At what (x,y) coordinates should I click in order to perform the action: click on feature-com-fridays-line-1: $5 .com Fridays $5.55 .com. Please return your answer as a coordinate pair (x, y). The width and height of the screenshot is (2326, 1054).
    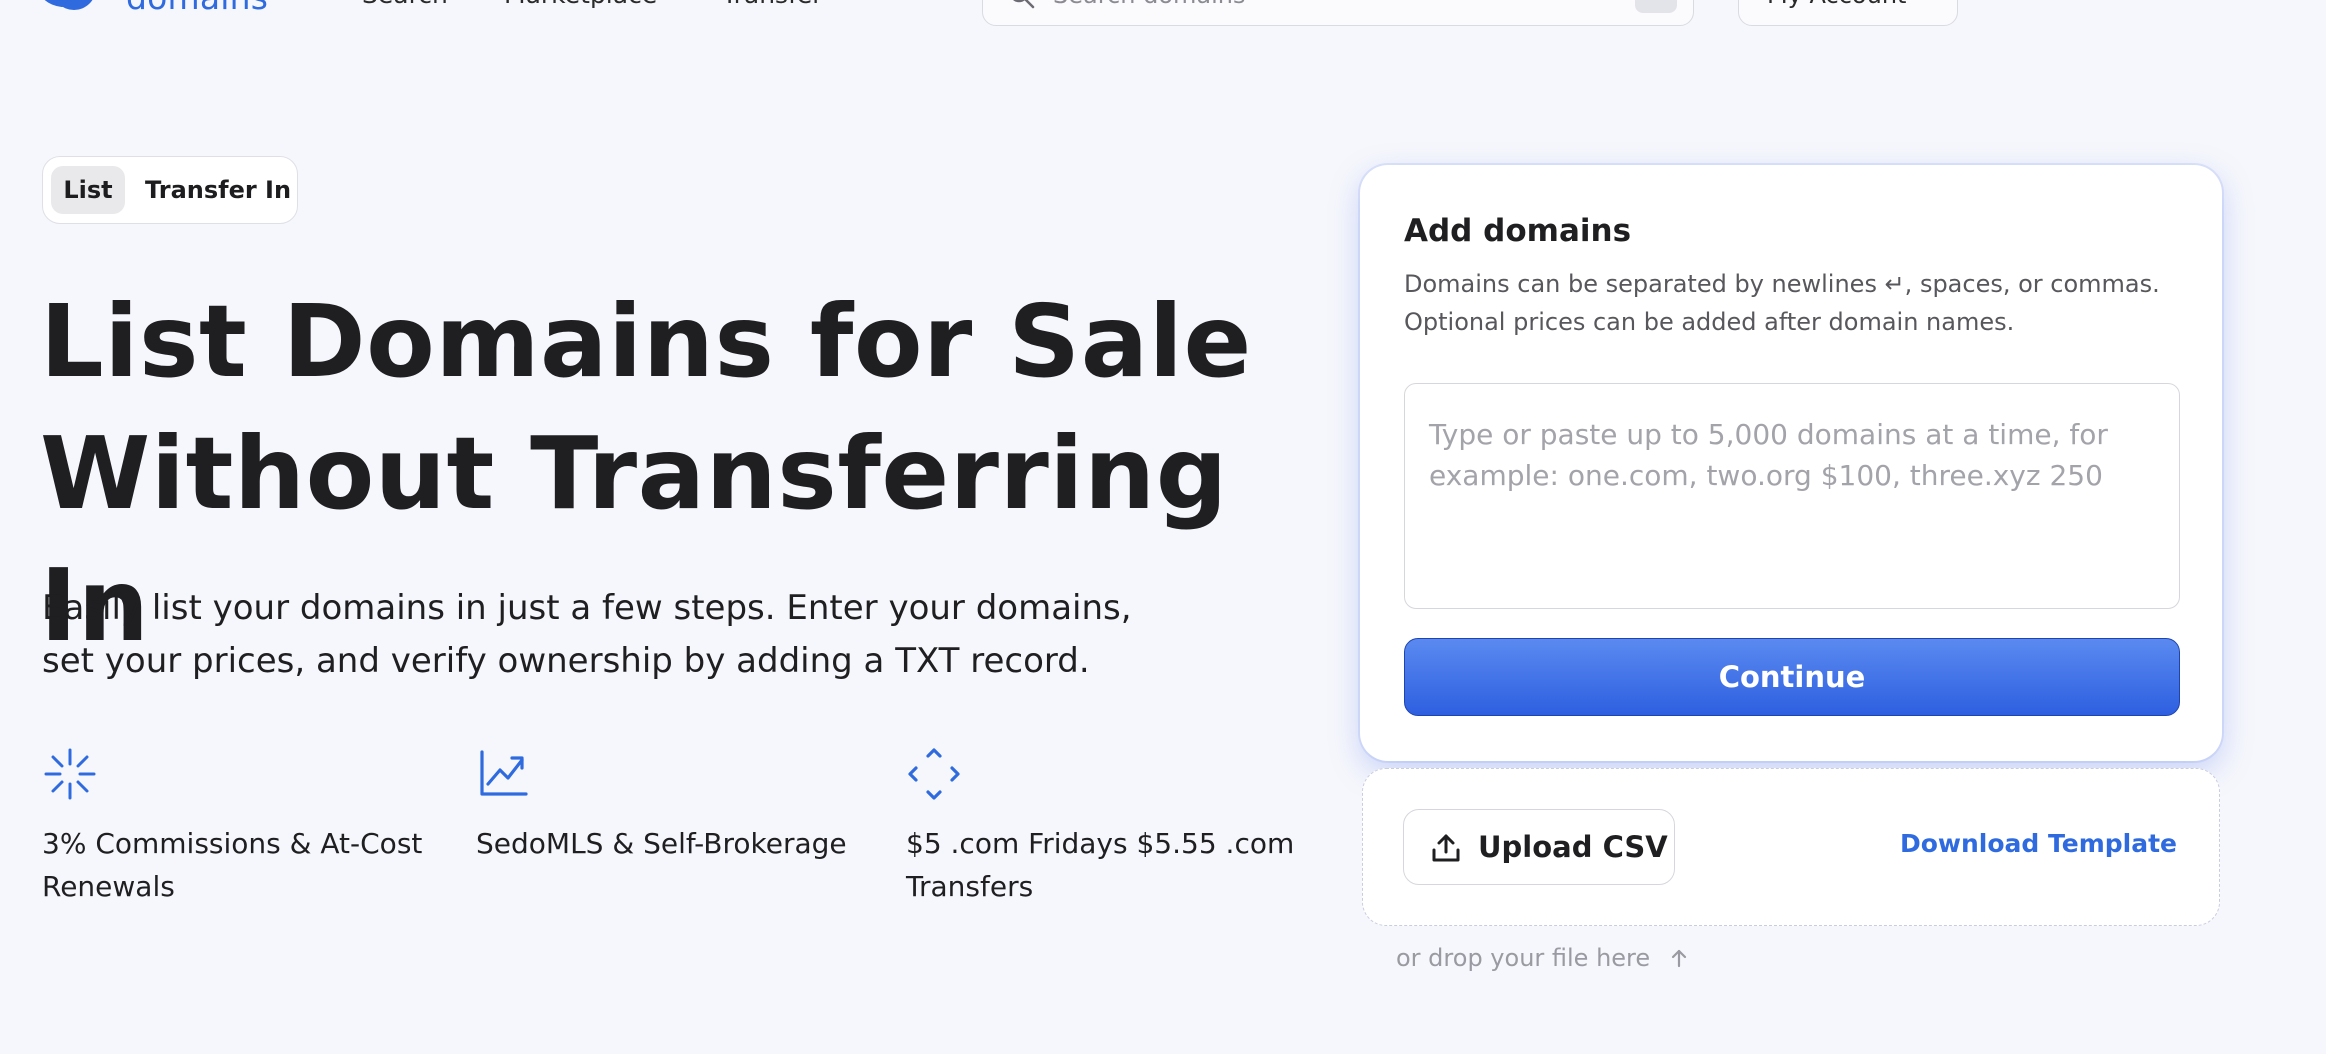
    Looking at the image, I should click on (1100, 843).